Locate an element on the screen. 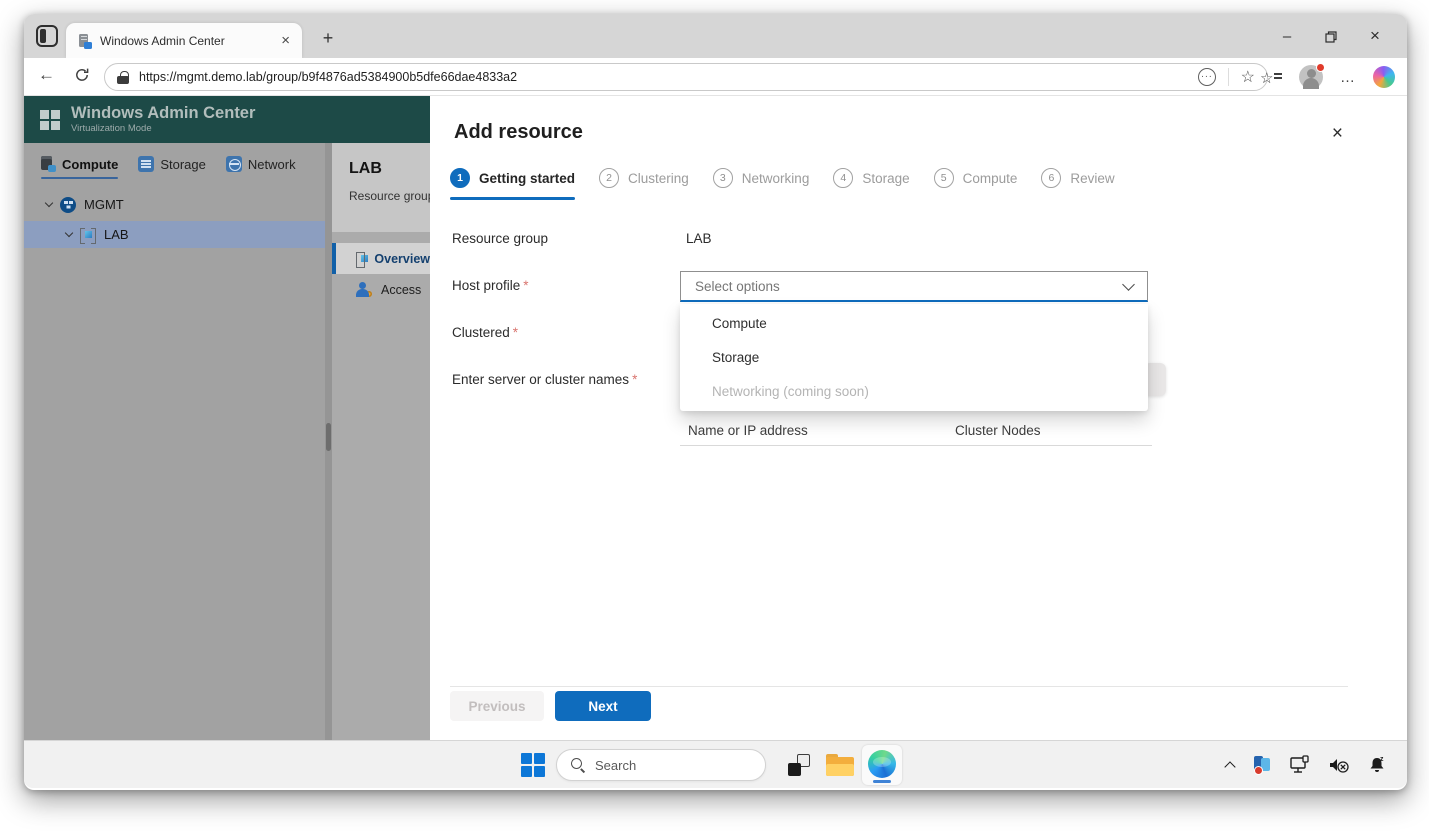 The image size is (1429, 831). tree-item-lab-selected: LAB is located at coordinates (174, 234).